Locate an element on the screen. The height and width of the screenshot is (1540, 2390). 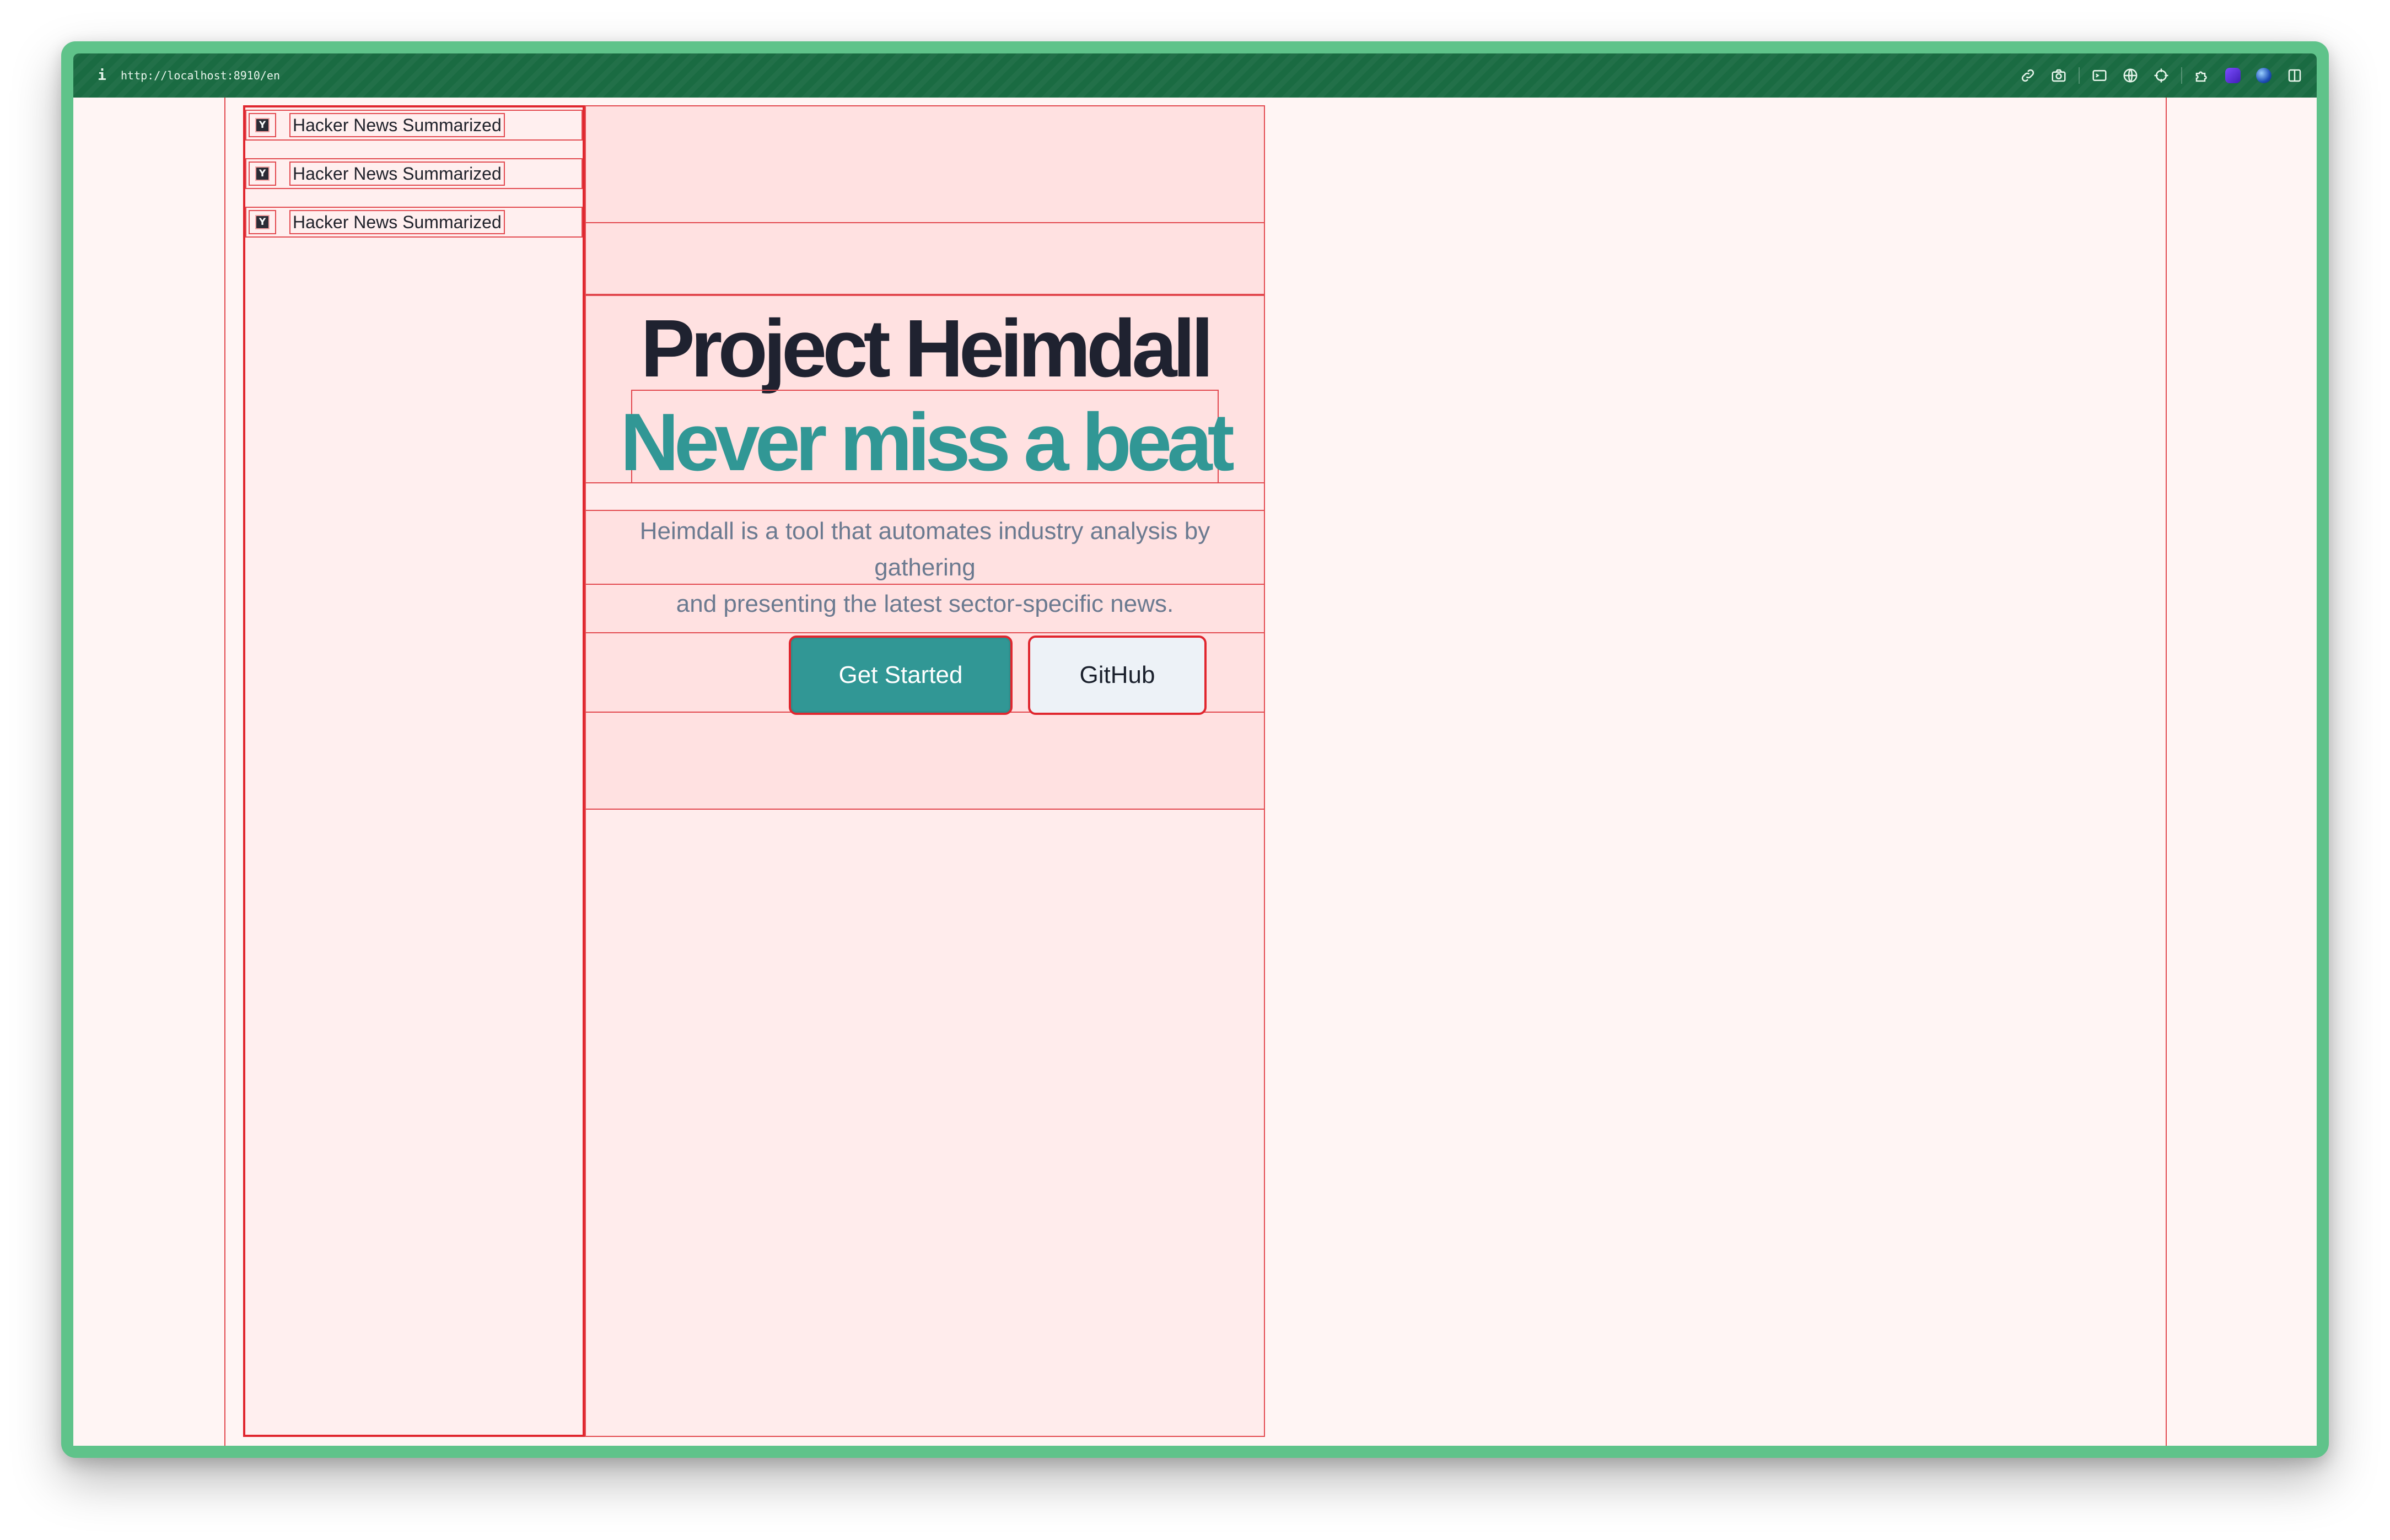
page-title: Project Heimdall is located at coordinates (927, 349).